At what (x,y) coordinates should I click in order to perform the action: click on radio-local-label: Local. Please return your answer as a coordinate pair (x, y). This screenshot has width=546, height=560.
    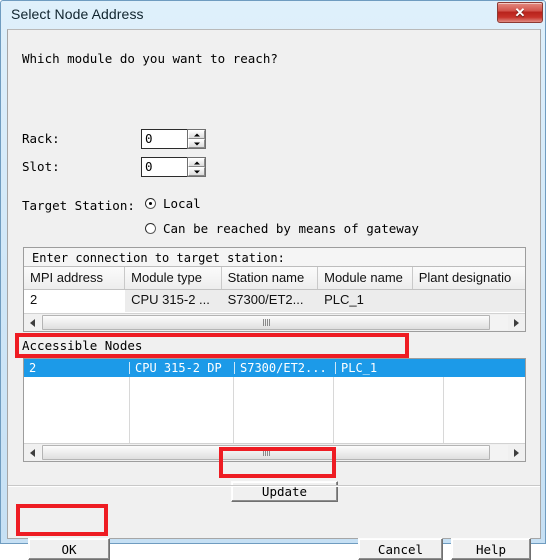
    Looking at the image, I should click on (182, 203).